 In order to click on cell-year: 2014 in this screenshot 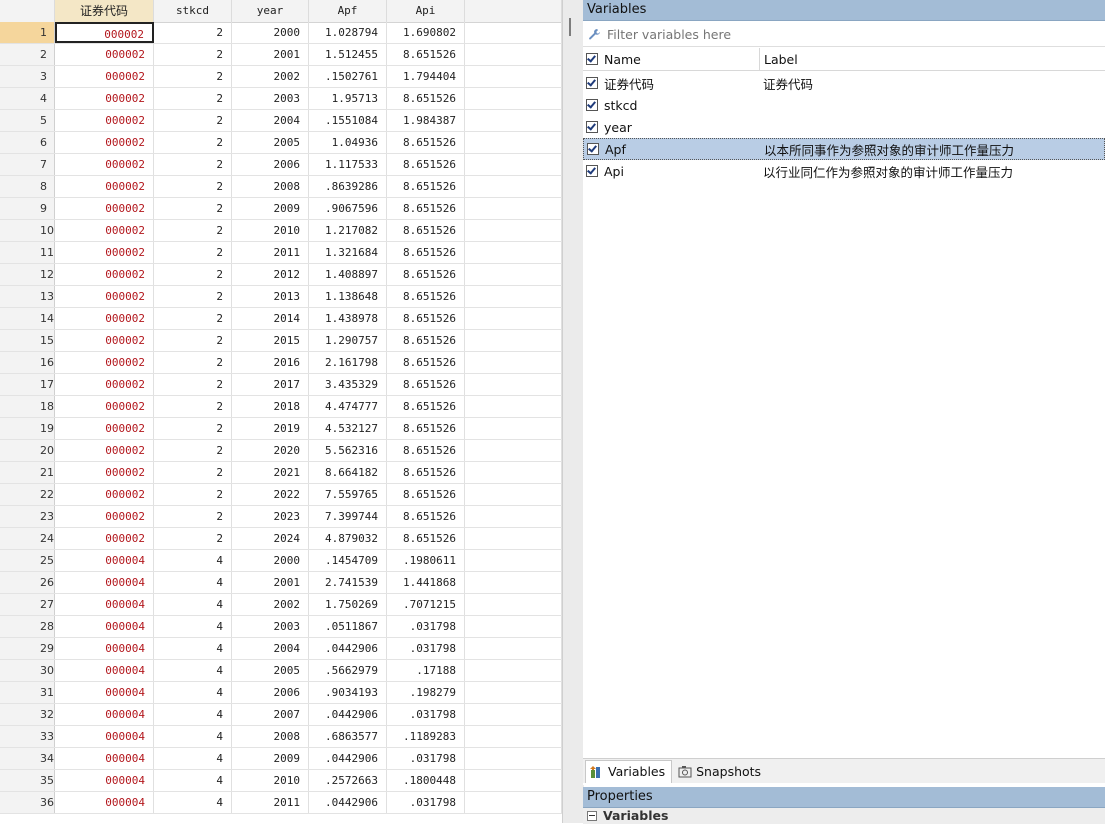, I will do `click(270, 318)`.